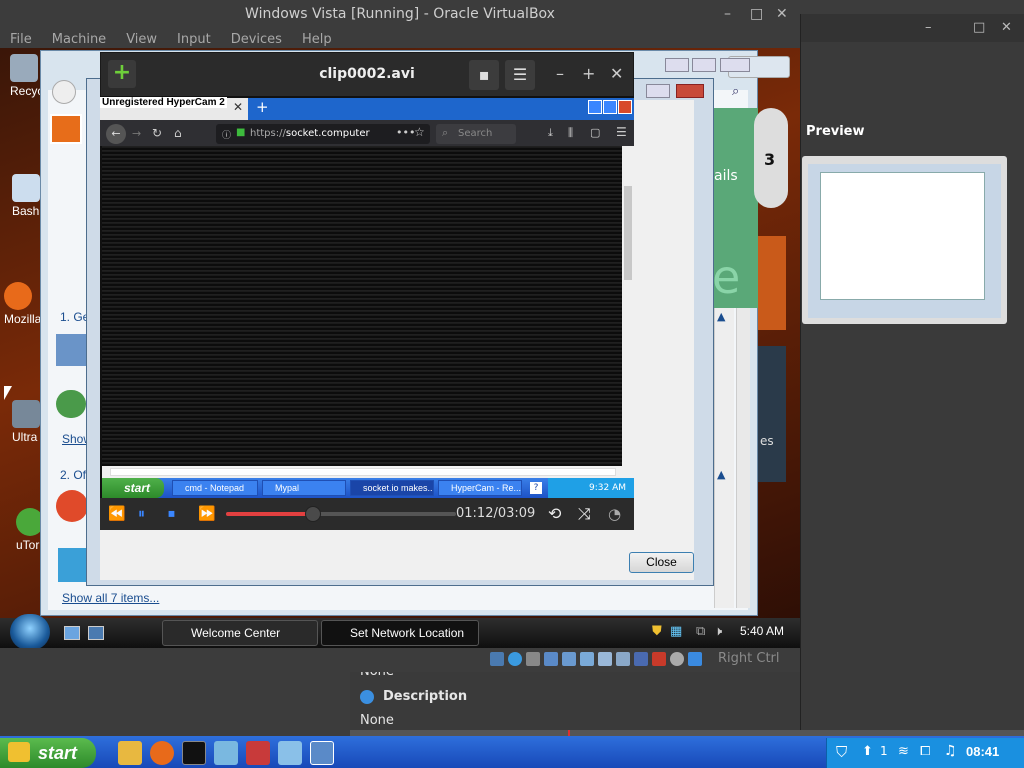 The image size is (1024, 768). I want to click on download-icon: ⤓, so click(550, 133).